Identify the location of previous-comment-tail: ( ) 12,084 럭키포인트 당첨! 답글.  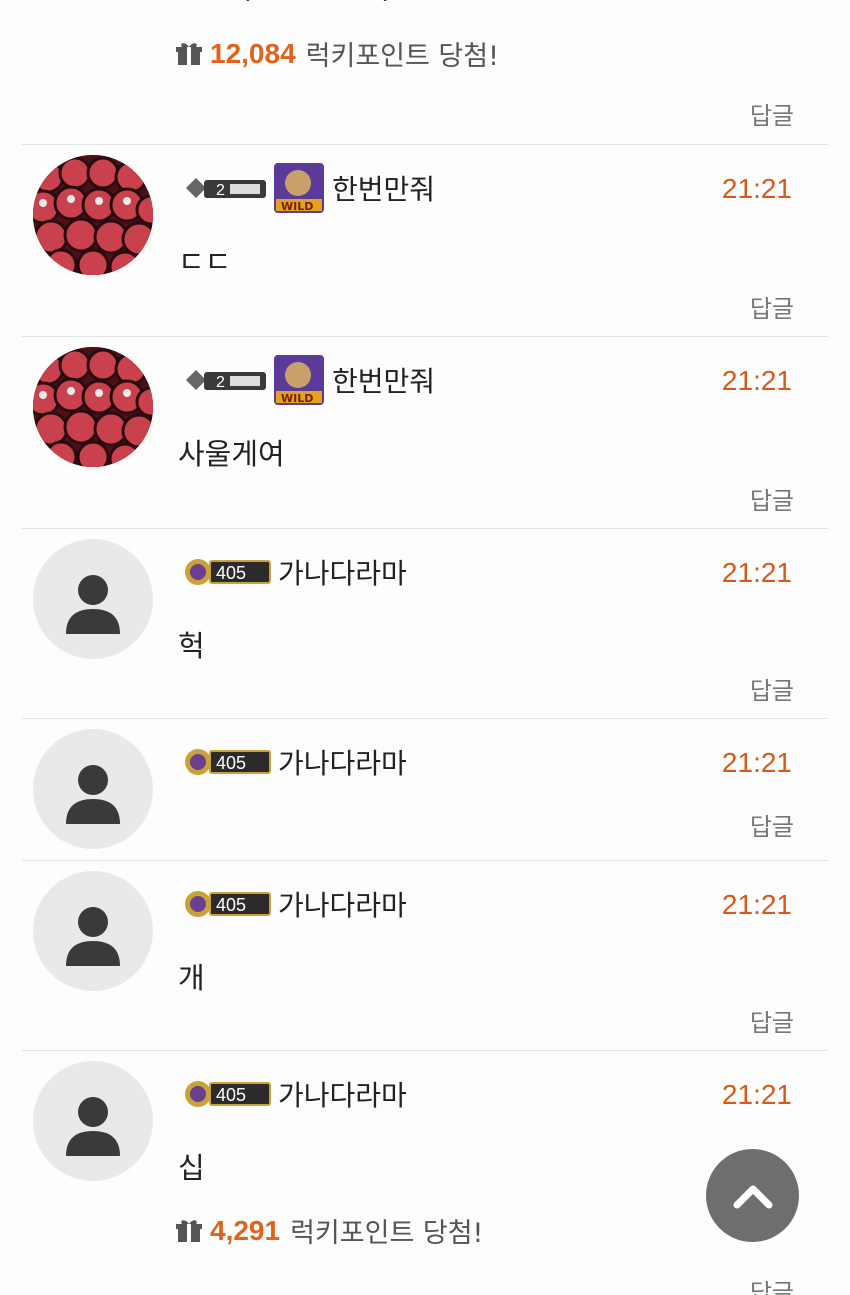
(425, 72).